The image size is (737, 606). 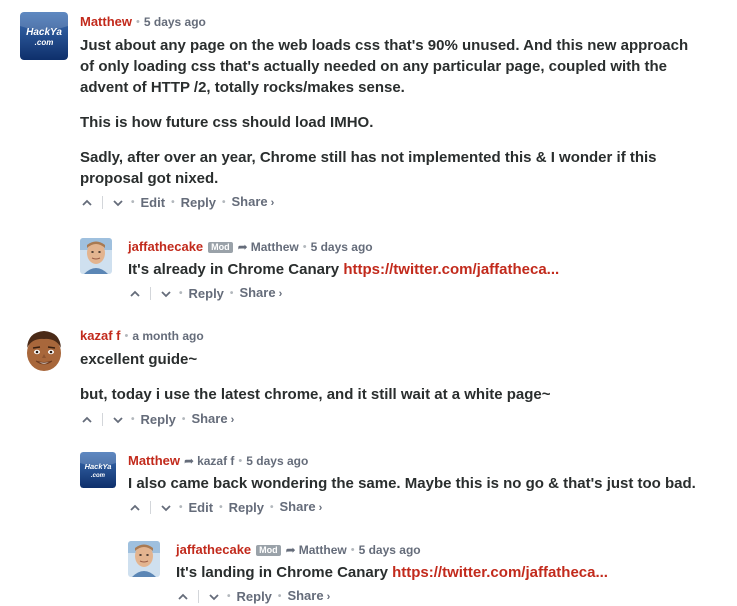 I want to click on author-name: kazaf f, so click(x=100, y=336).